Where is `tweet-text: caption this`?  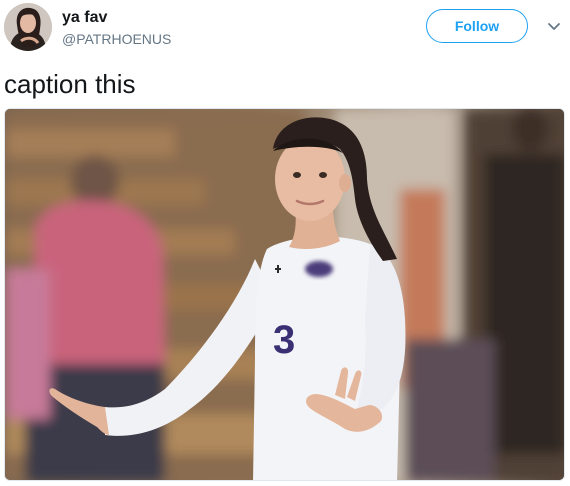 tweet-text: caption this is located at coordinates (70, 84).